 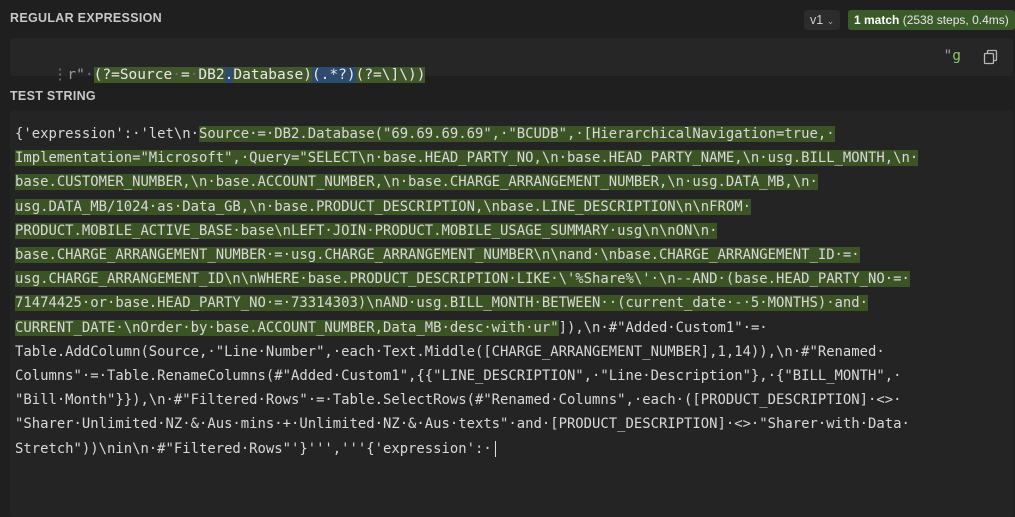 I want to click on regex-source-word: Source, so click(x=146, y=75).